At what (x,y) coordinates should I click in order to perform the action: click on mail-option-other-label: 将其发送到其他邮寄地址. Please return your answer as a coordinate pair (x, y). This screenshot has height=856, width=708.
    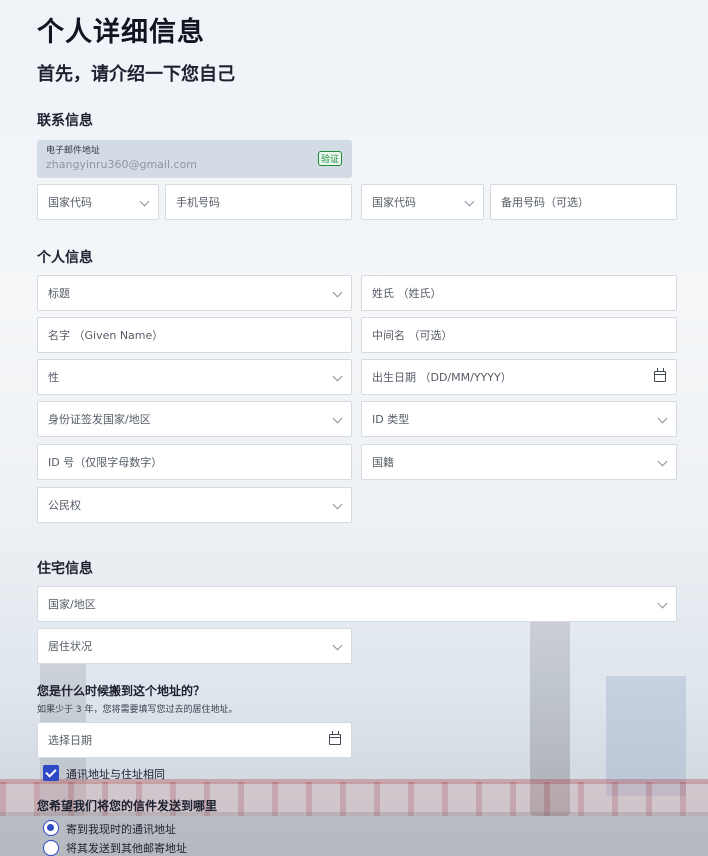
    Looking at the image, I should click on (126, 848).